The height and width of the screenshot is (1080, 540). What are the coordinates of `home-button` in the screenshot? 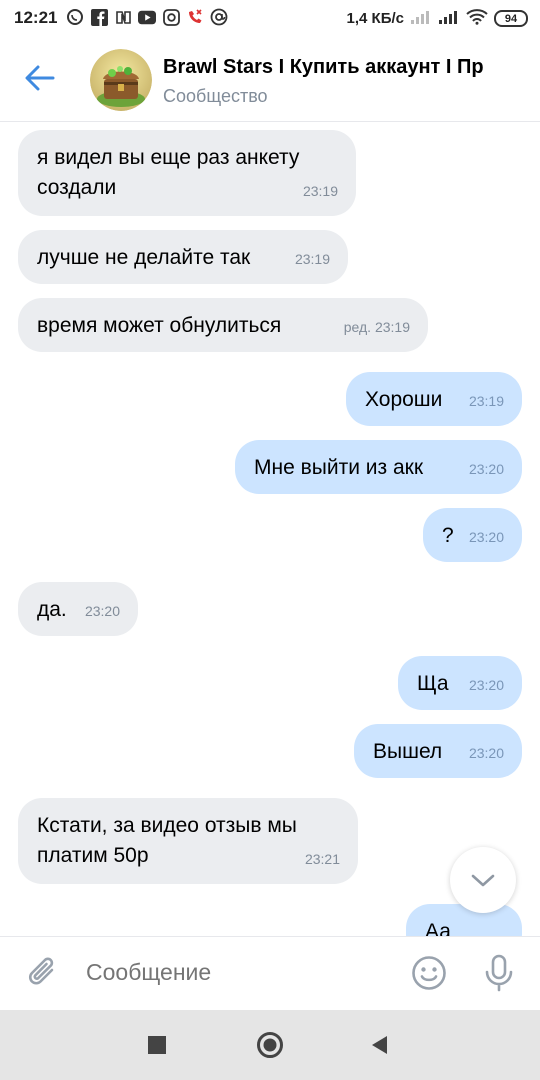 It's located at (270, 1045).